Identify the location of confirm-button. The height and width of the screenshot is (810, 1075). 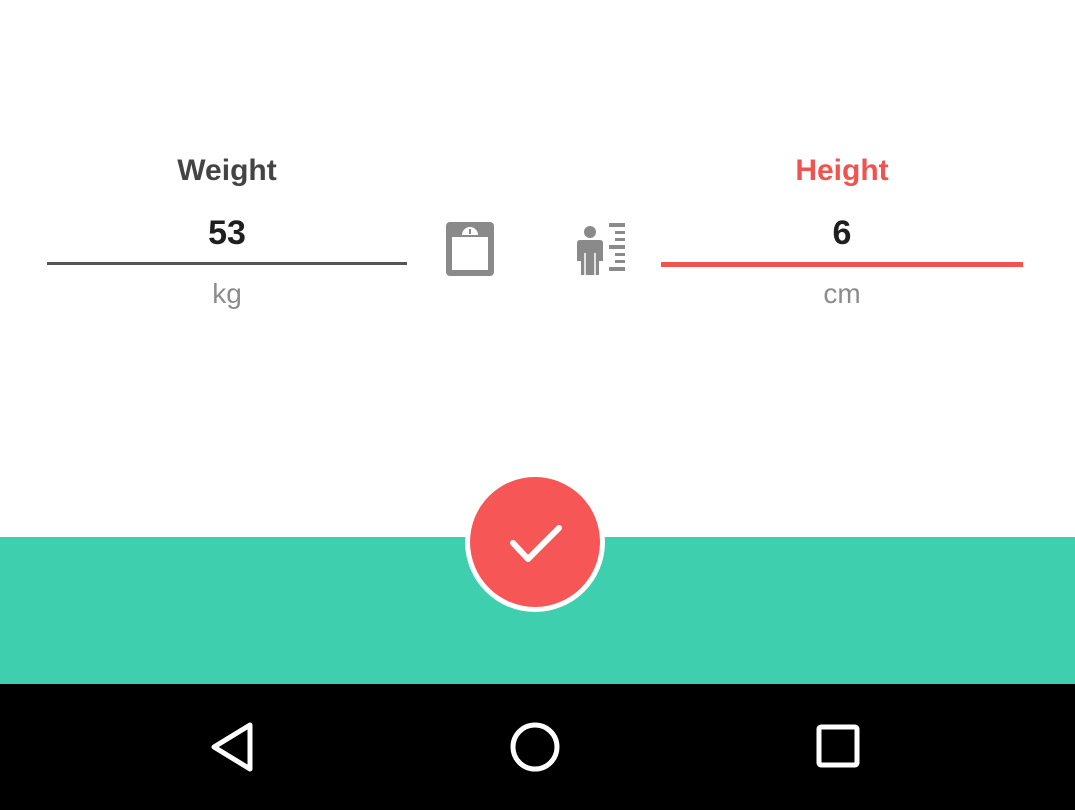
(535, 542).